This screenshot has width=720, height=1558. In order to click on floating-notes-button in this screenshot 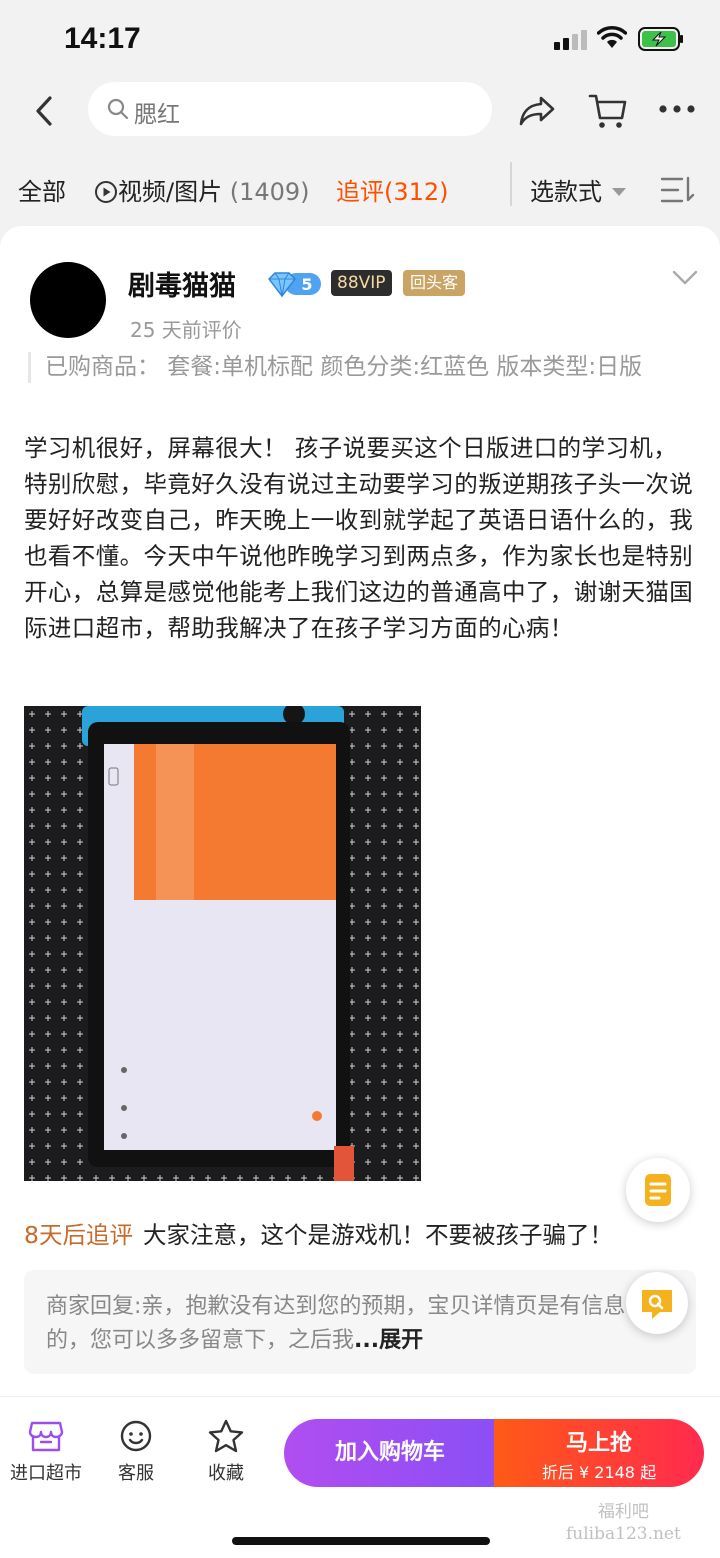, I will do `click(658, 1190)`.